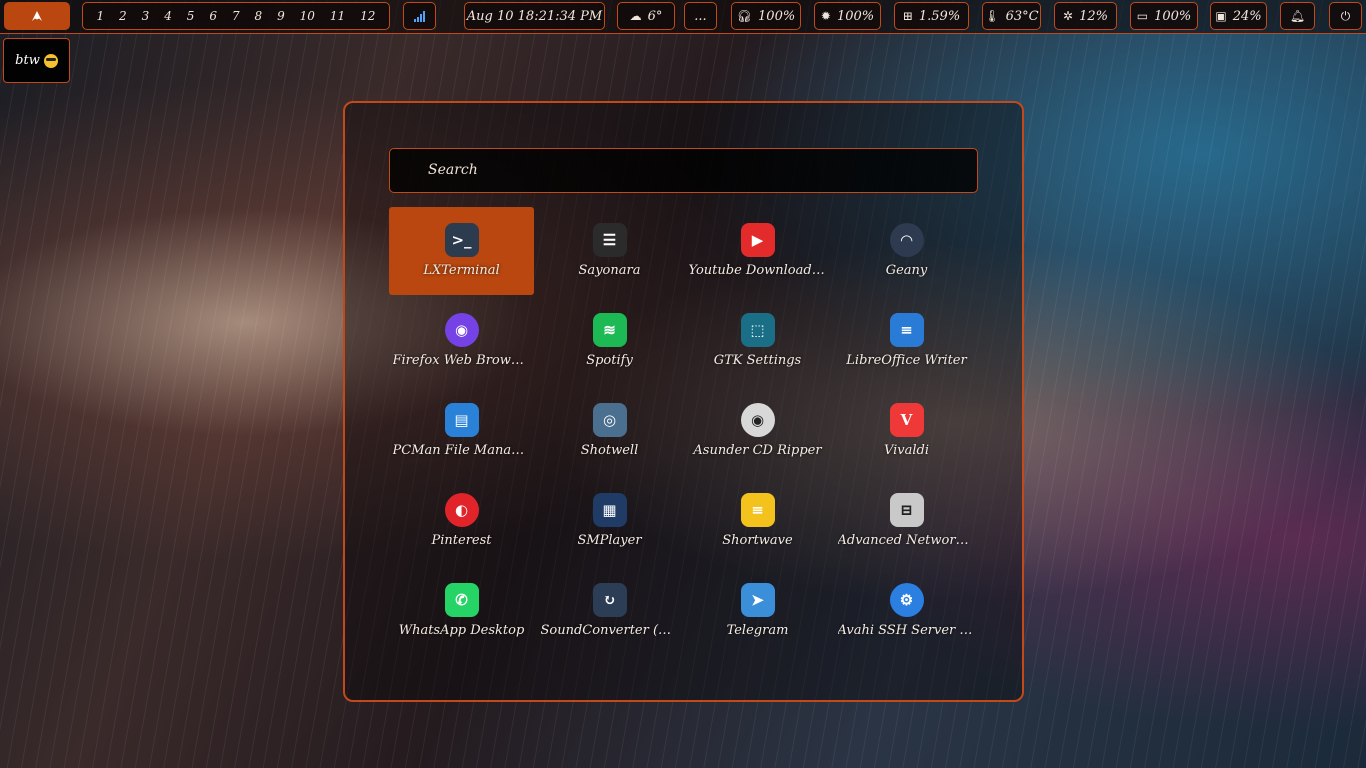 The width and height of the screenshot is (1366, 768). I want to click on brightness-widget: ✹ 100%, so click(847, 16).